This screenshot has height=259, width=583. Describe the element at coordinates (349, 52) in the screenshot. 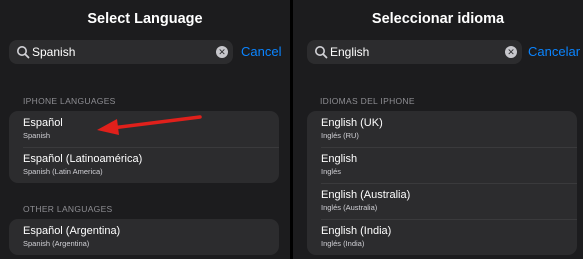

I see `search-input: English` at that location.